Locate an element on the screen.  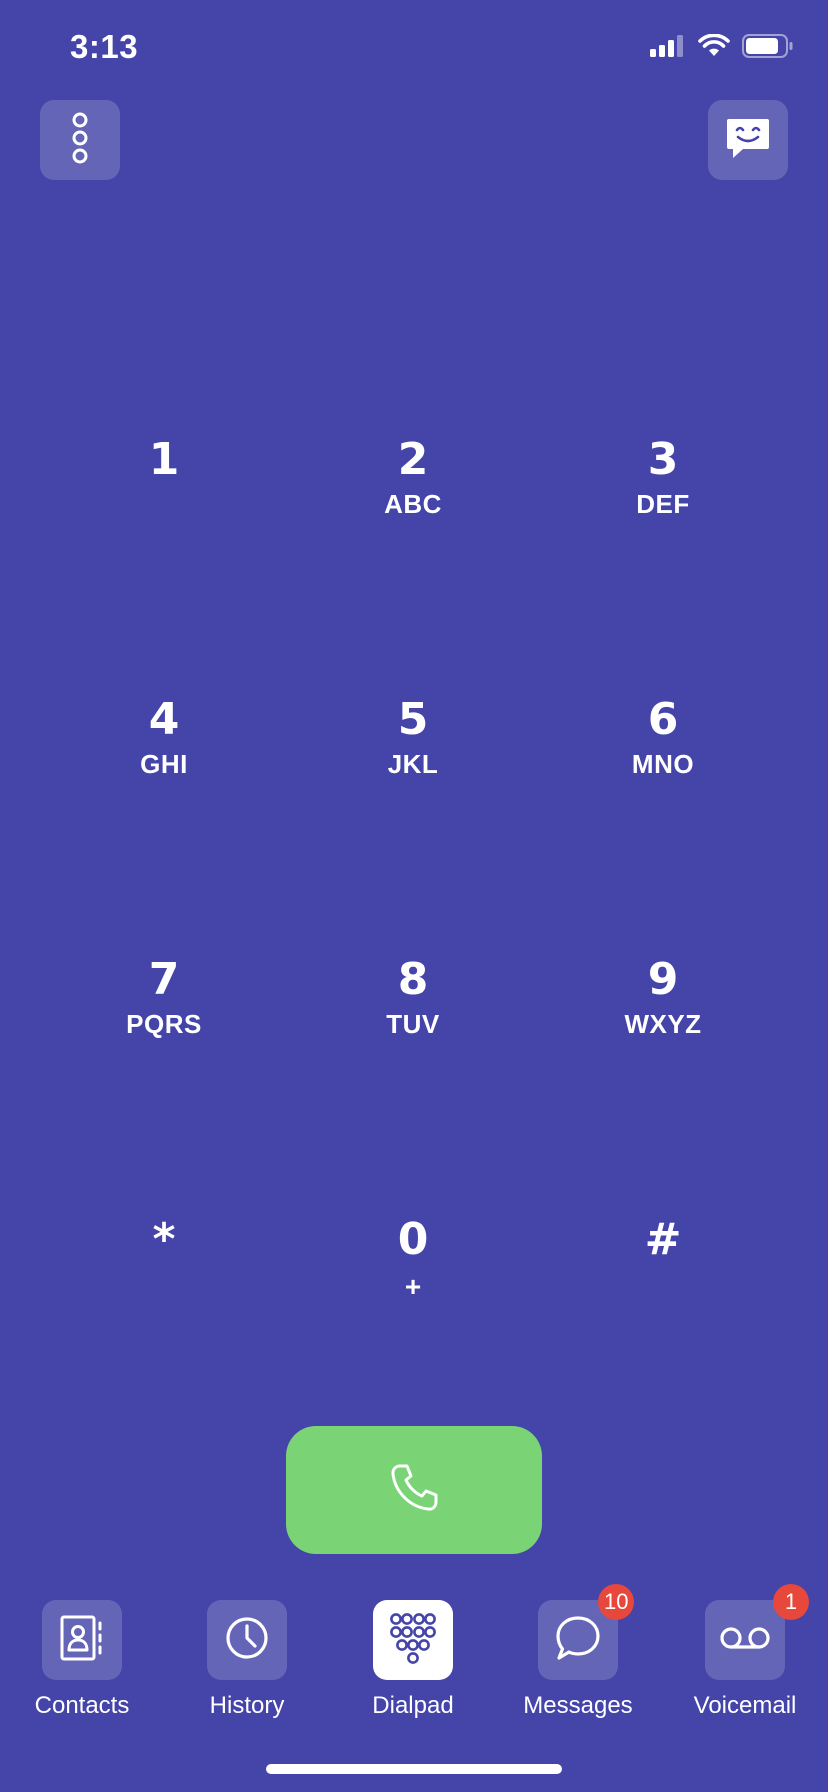
key-digit: 7 is located at coordinates (164, 979).